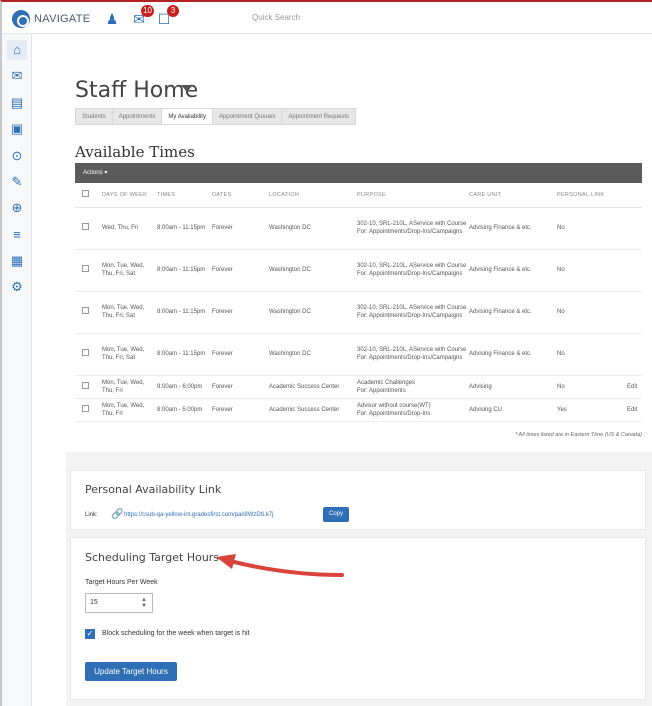 Image resolution: width=652 pixels, height=706 pixels. What do you see at coordinates (17, 370) in the screenshot?
I see `sidebar: ⌂ ✉ ▤ ▣ ⊙ ✎ ⊕ ≡ ▦ ⚙` at bounding box center [17, 370].